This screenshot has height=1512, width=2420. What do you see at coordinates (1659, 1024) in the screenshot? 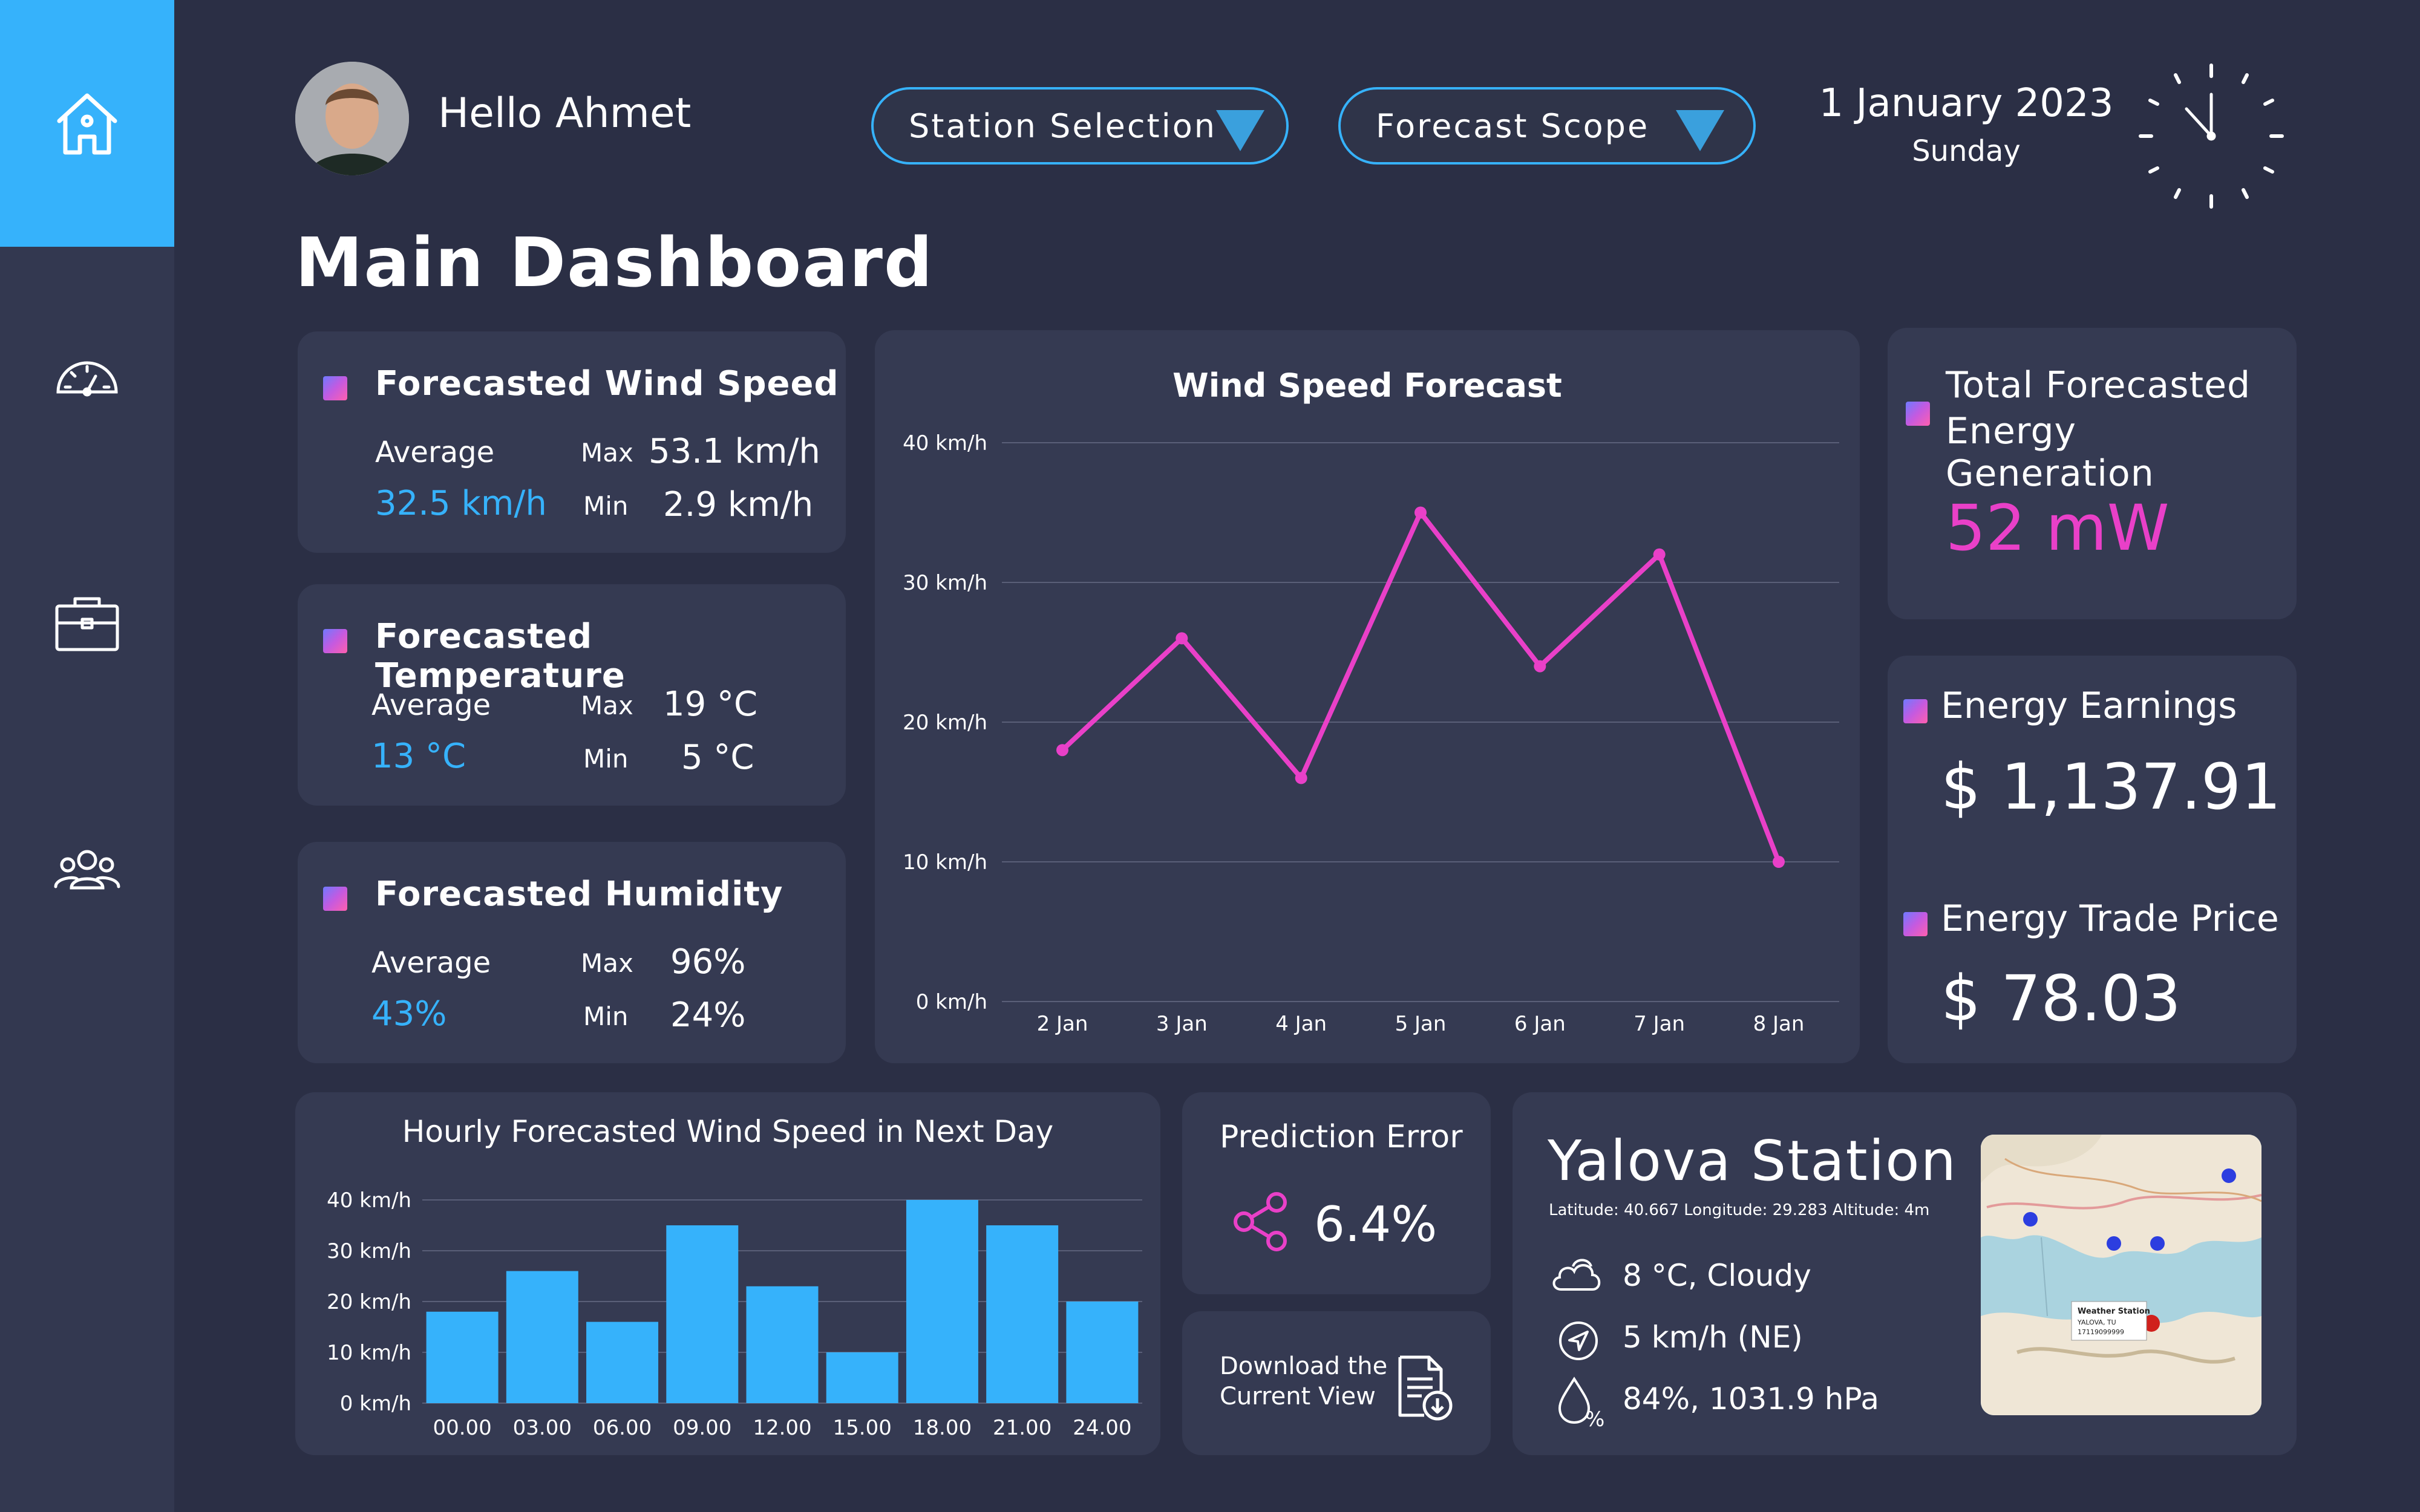
I see `x-tick-label: 7 Jan` at bounding box center [1659, 1024].